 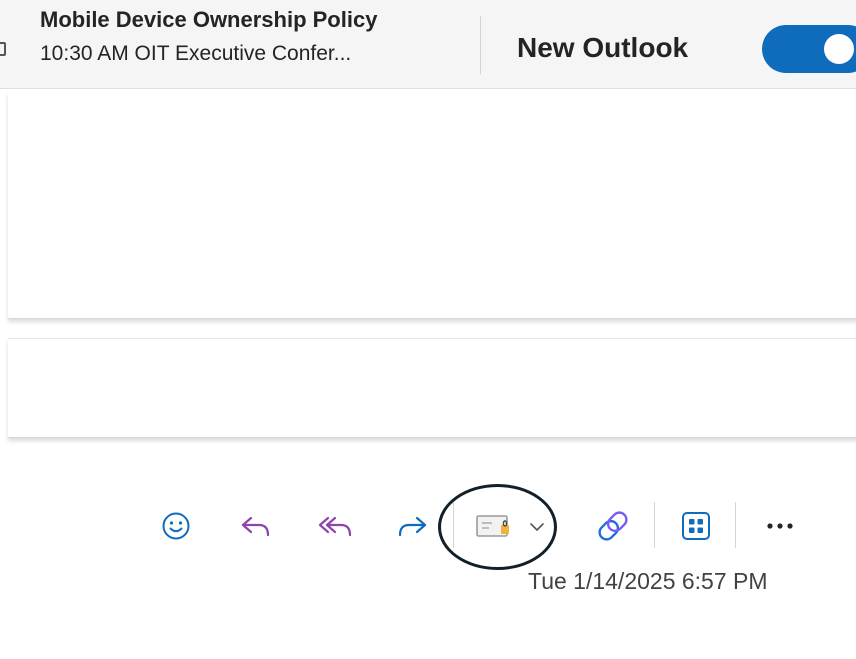 I want to click on emoji-react-icon, so click(x=176, y=526).